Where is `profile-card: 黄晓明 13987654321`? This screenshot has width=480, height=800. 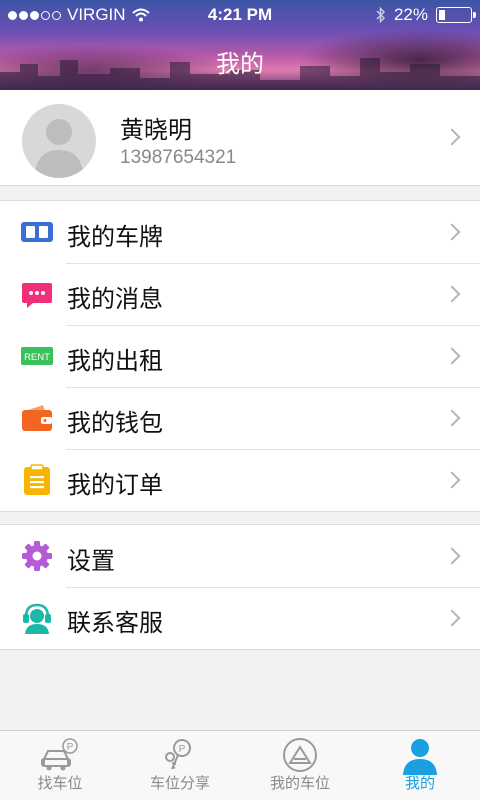
profile-card: 黄晓明 13987654321 is located at coordinates (240, 138).